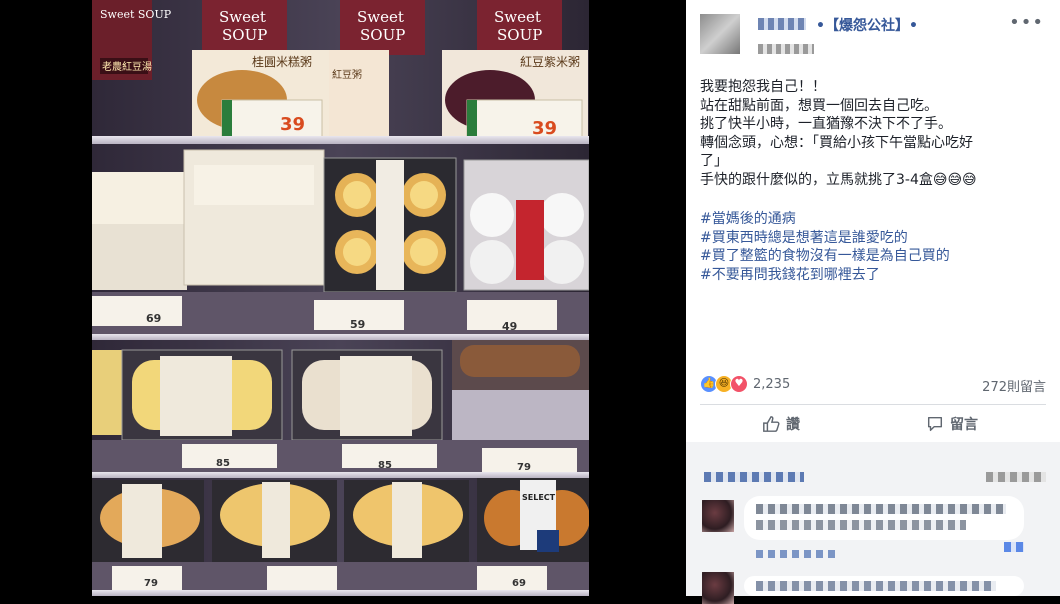 This screenshot has height=604, width=1060. What do you see at coordinates (509, 326) in the screenshot?
I see `svg-text: 49` at bounding box center [509, 326].